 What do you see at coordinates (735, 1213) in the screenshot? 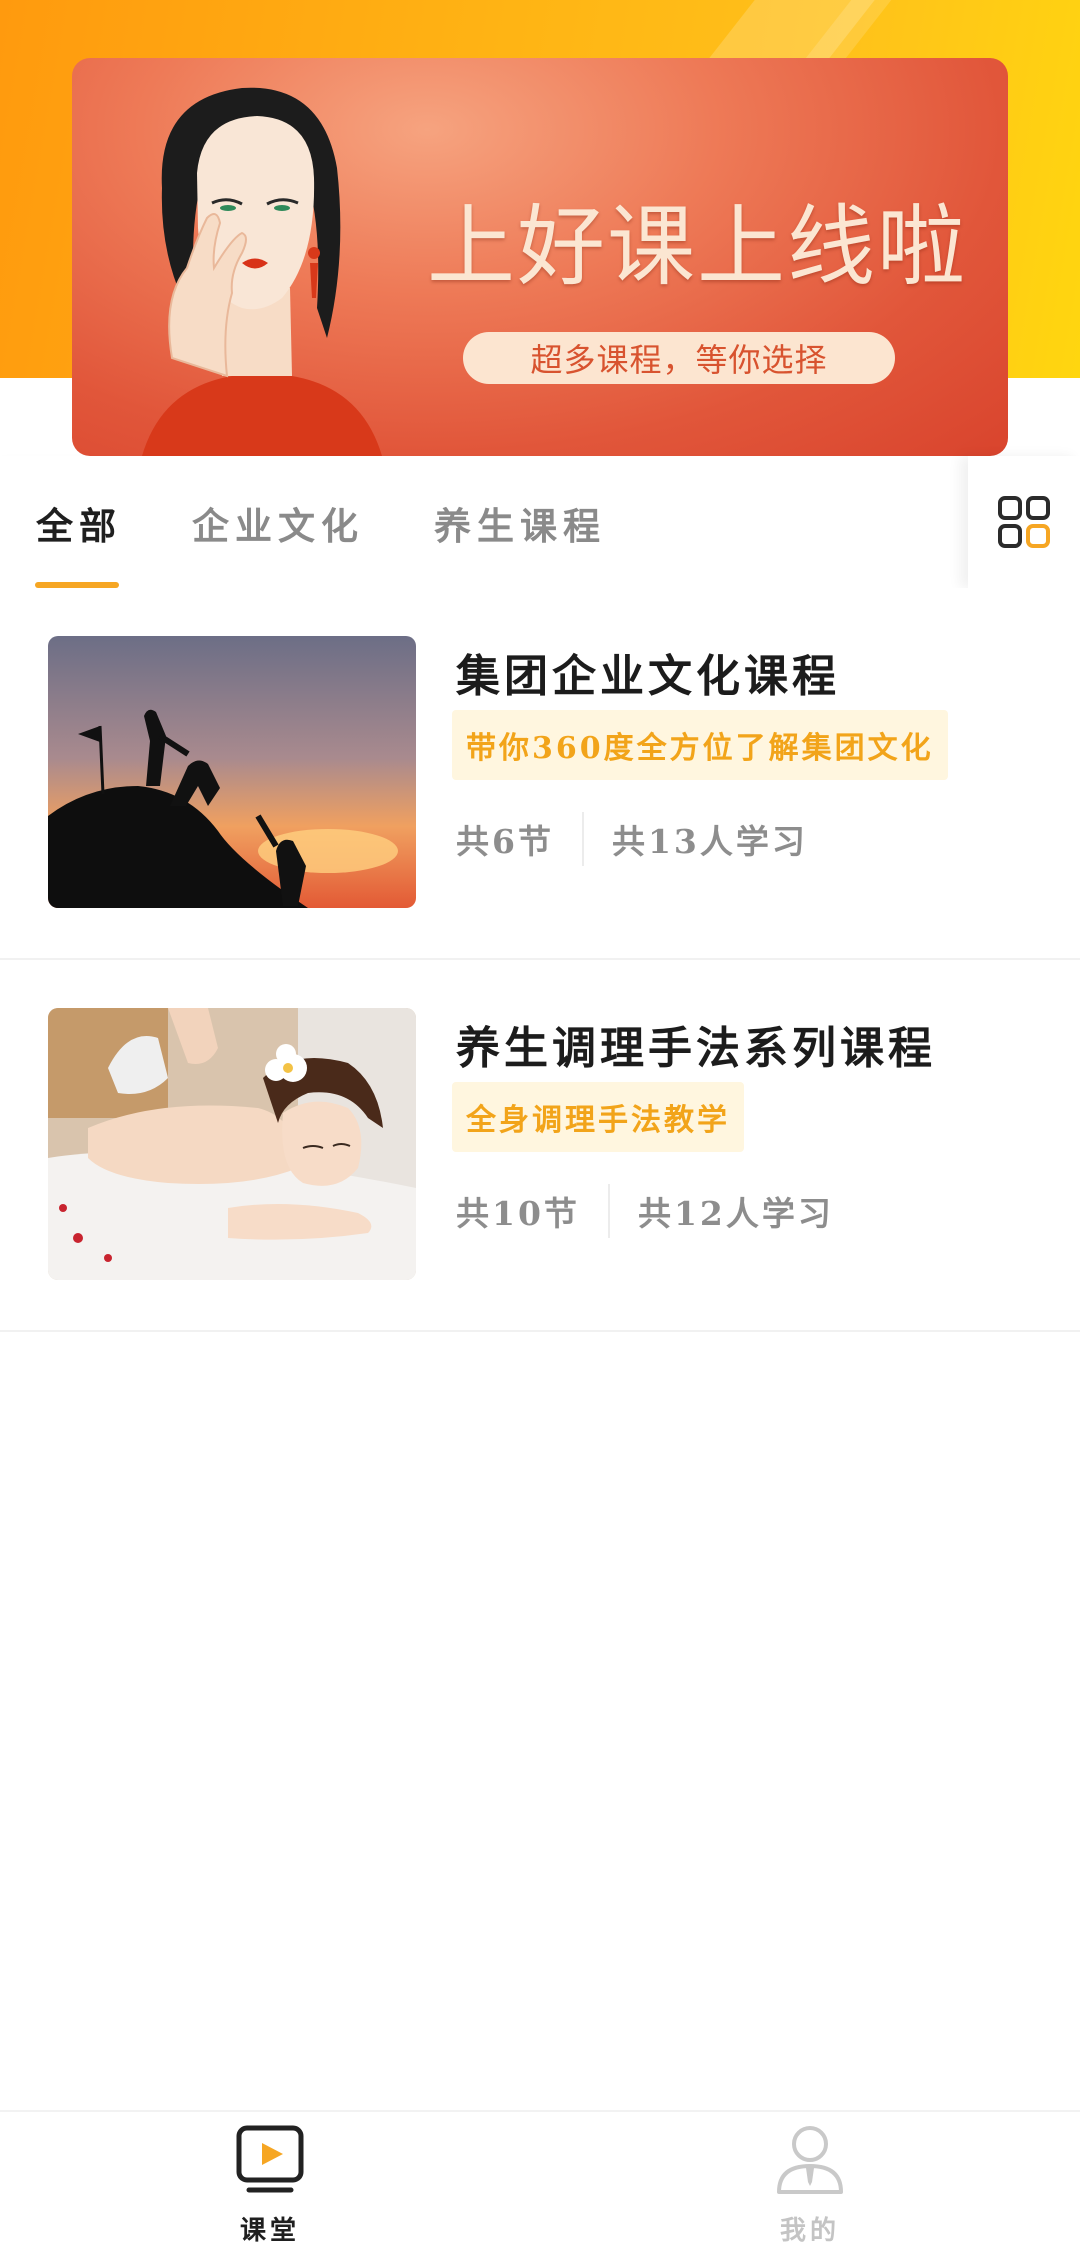
I see `course-learner-count: 共12人学习` at bounding box center [735, 1213].